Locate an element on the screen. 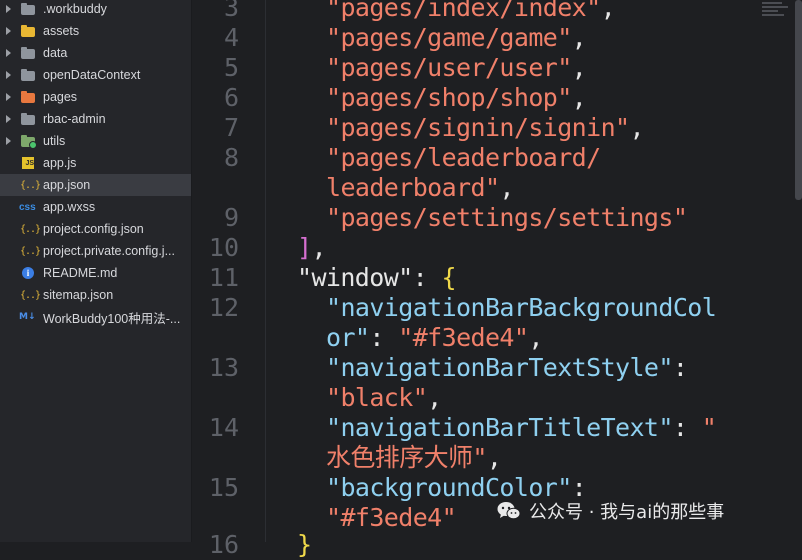 The width and height of the screenshot is (802, 560). string-token: "pages/settings/settings" is located at coordinates (507, 217).